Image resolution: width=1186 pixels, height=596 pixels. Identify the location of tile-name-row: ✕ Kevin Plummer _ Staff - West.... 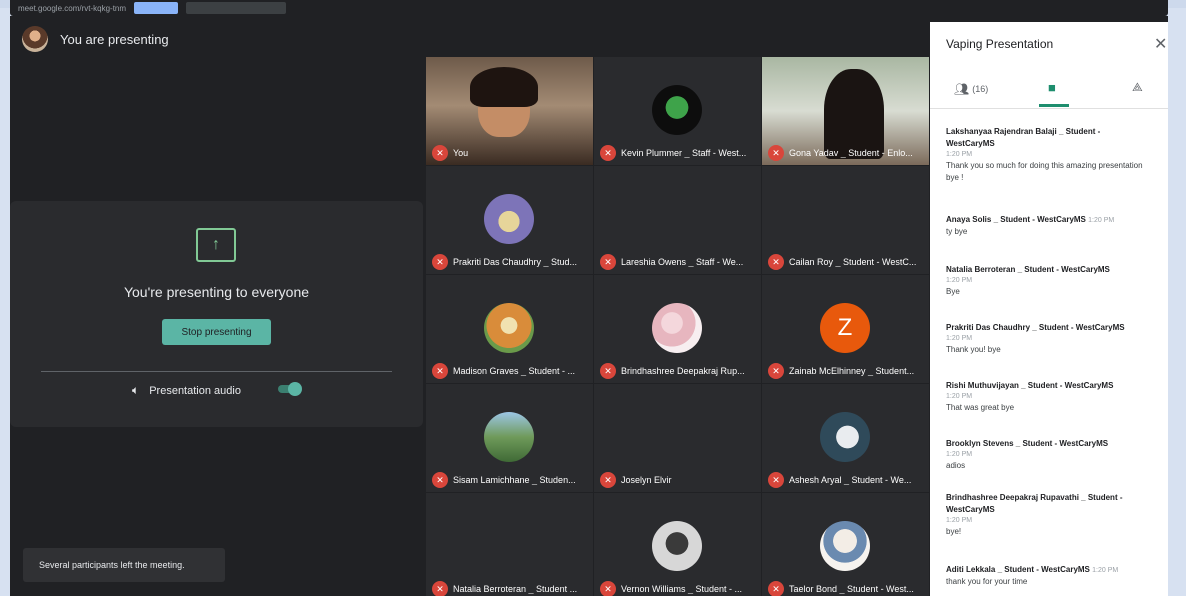
(678, 153).